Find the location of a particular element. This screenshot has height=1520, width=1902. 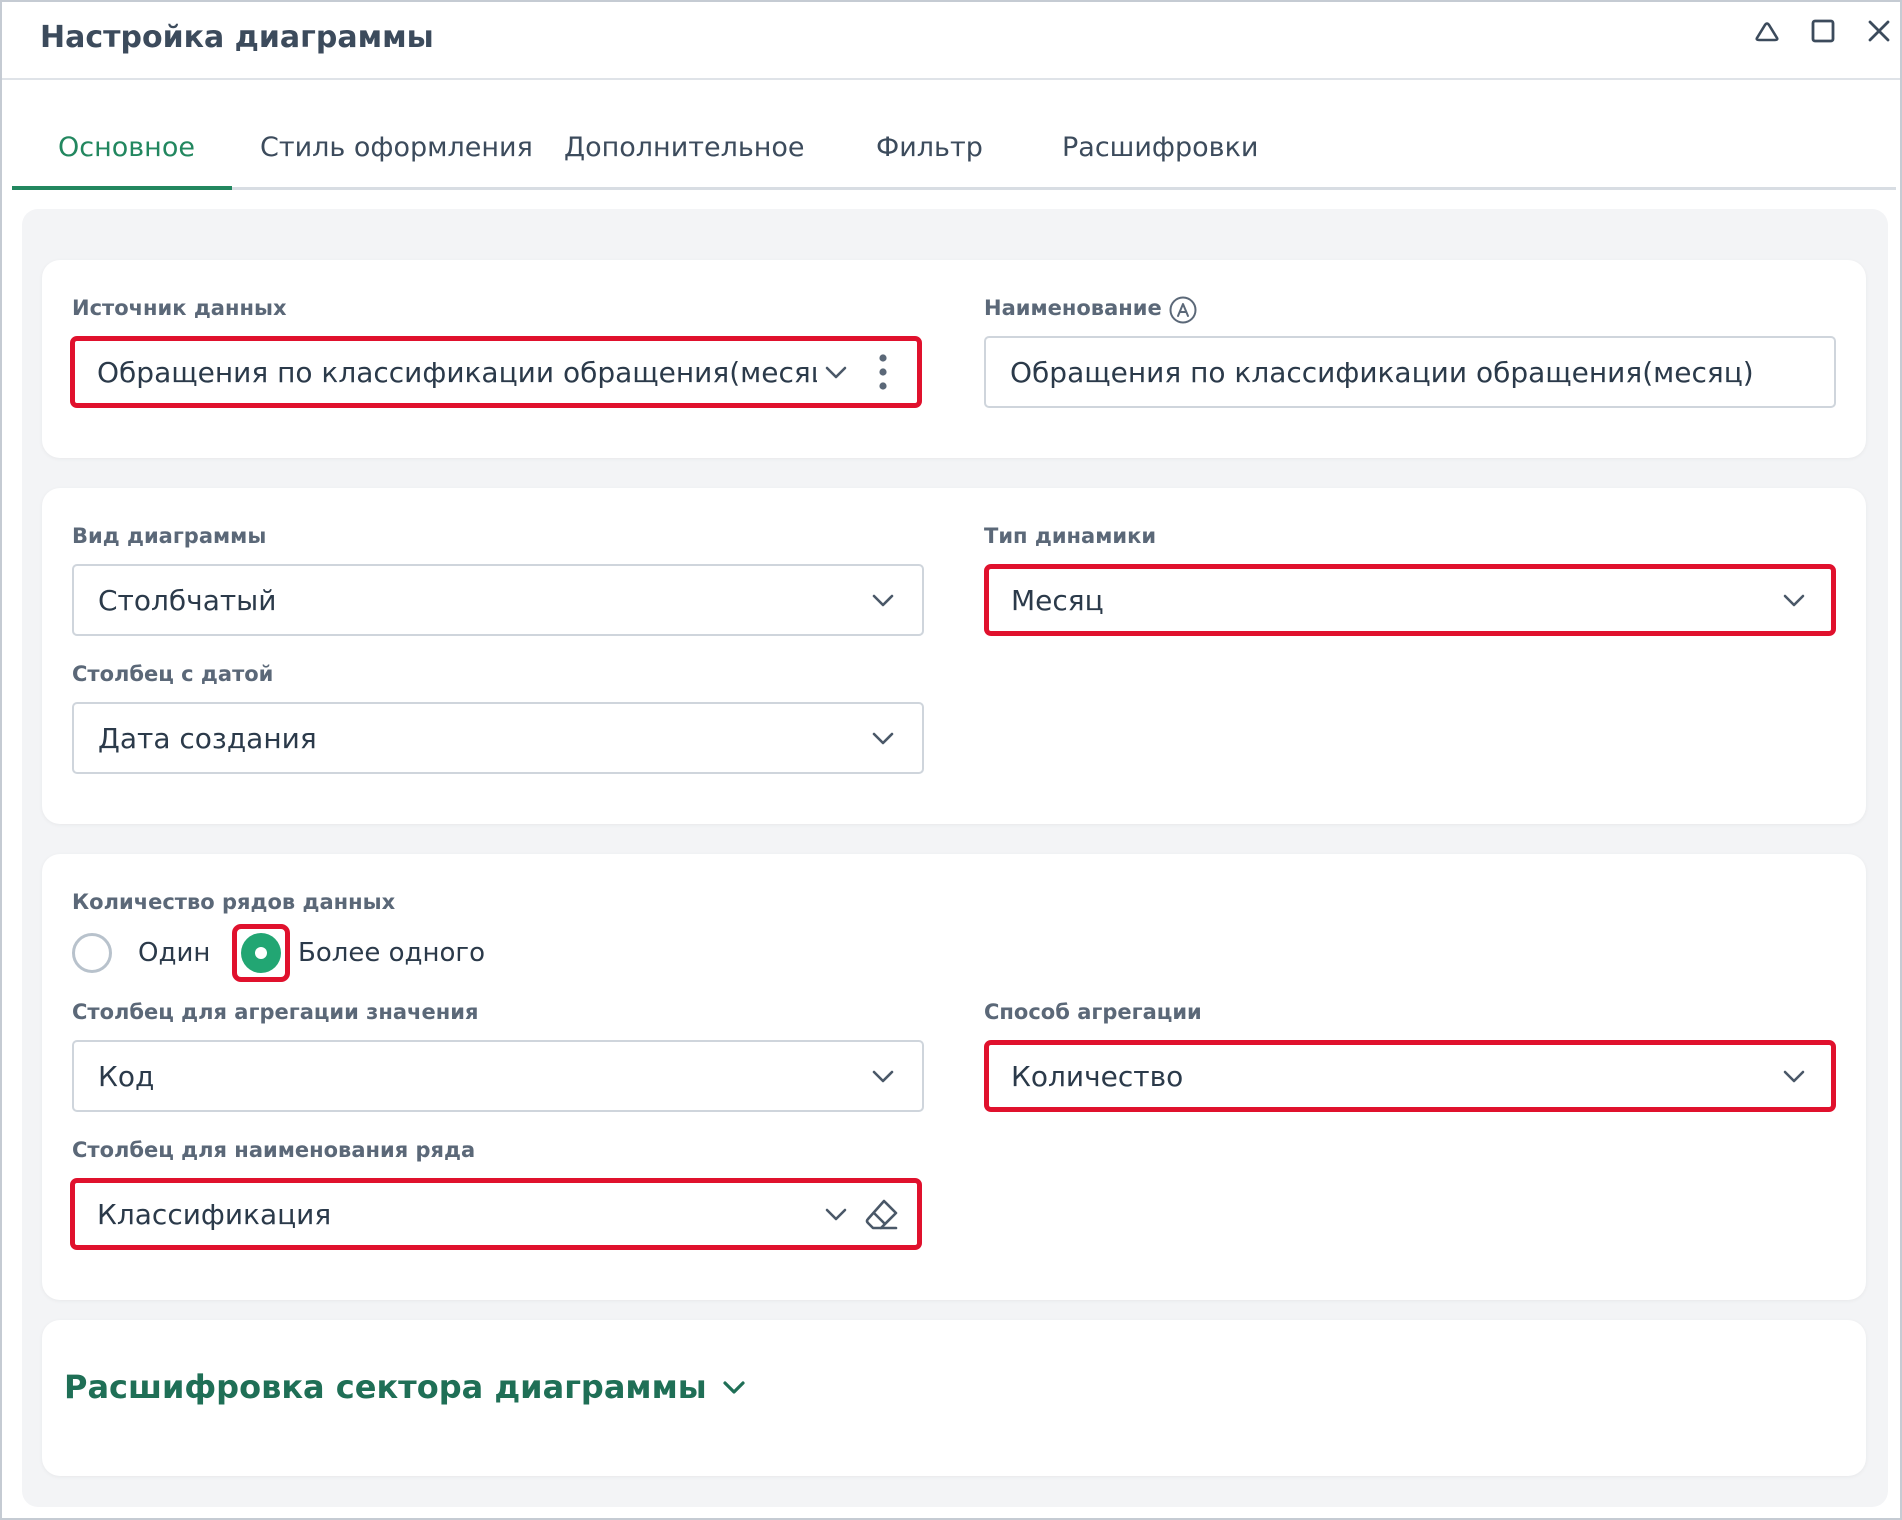

radio-one-label: Один is located at coordinates (174, 953).